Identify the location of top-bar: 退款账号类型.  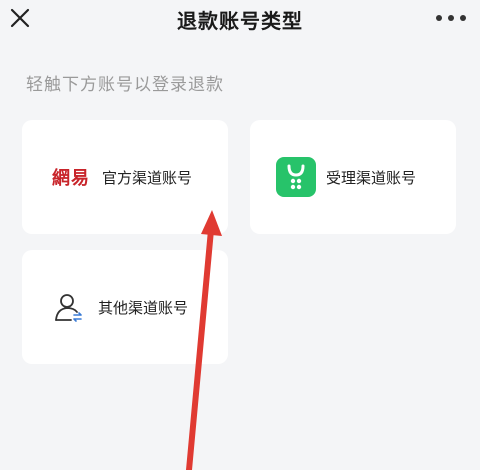
(240, 20).